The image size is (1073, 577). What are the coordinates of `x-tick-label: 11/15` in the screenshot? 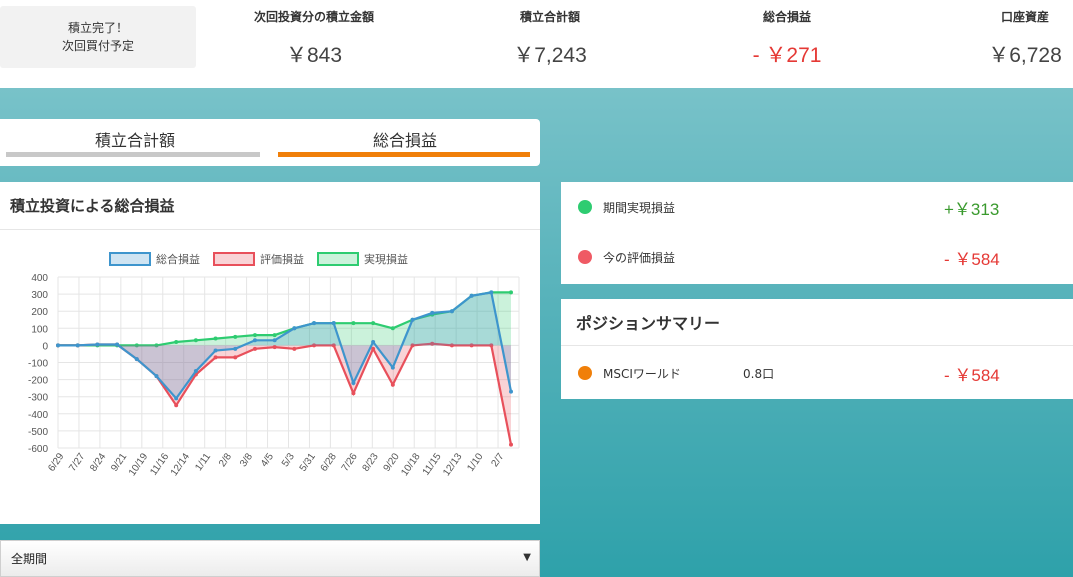 It's located at (432, 464).